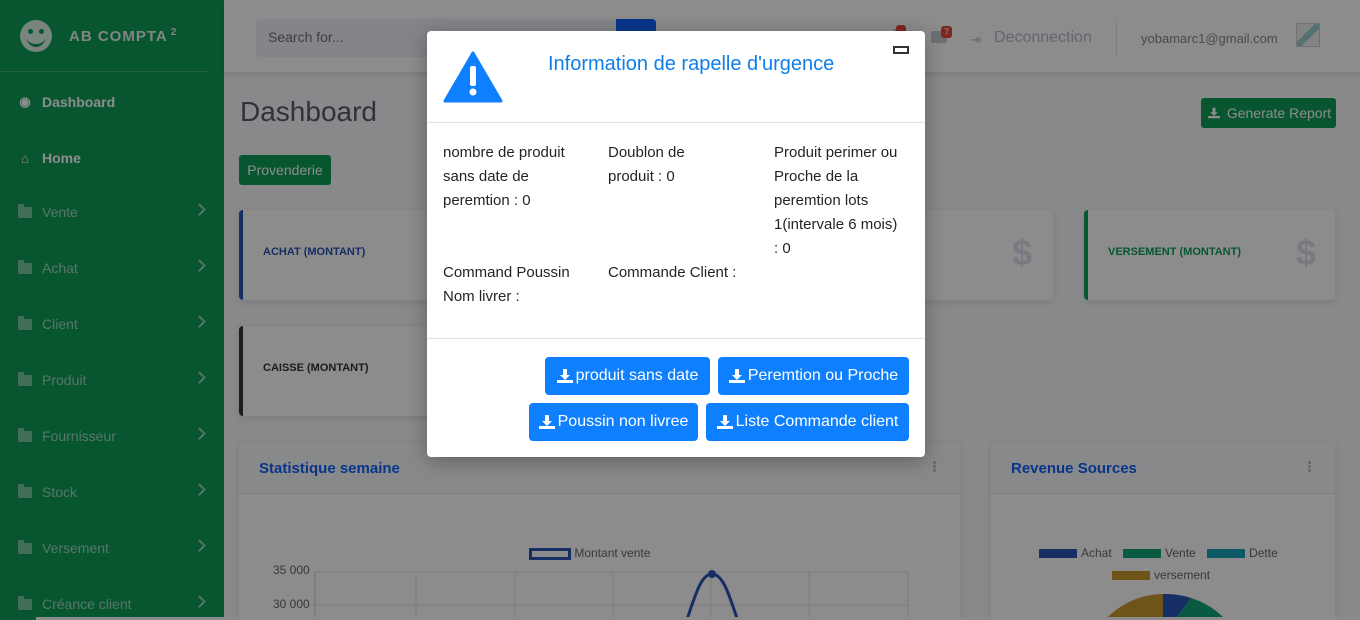  What do you see at coordinates (901, 50) in the screenshot?
I see `minimize-icon` at bounding box center [901, 50].